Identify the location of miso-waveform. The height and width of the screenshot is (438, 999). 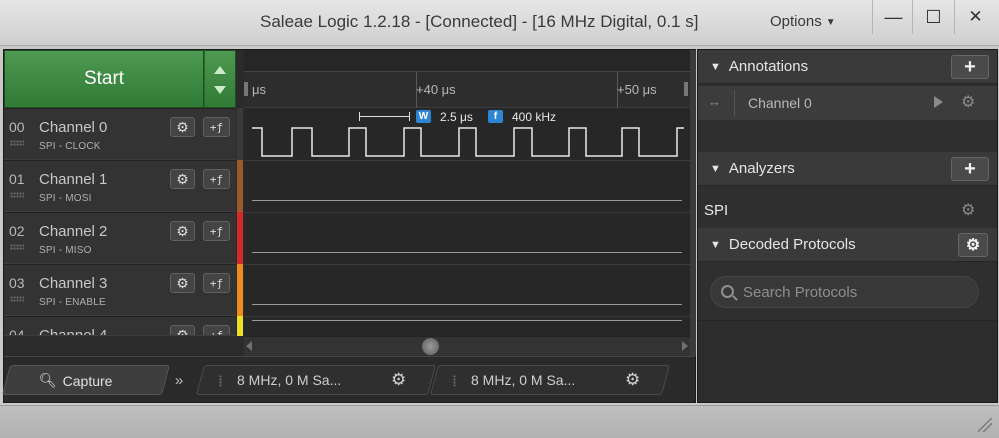
(467, 252).